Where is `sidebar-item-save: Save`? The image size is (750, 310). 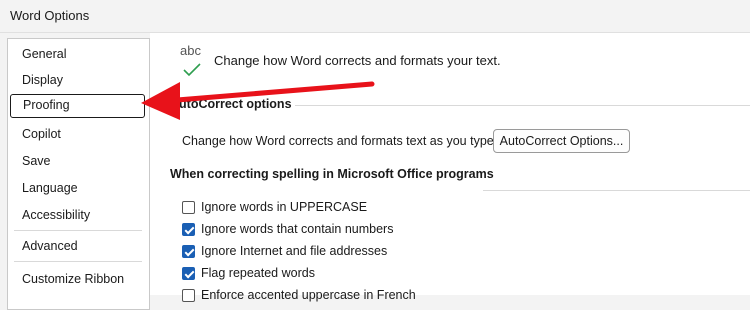 sidebar-item-save: Save is located at coordinates (77, 161).